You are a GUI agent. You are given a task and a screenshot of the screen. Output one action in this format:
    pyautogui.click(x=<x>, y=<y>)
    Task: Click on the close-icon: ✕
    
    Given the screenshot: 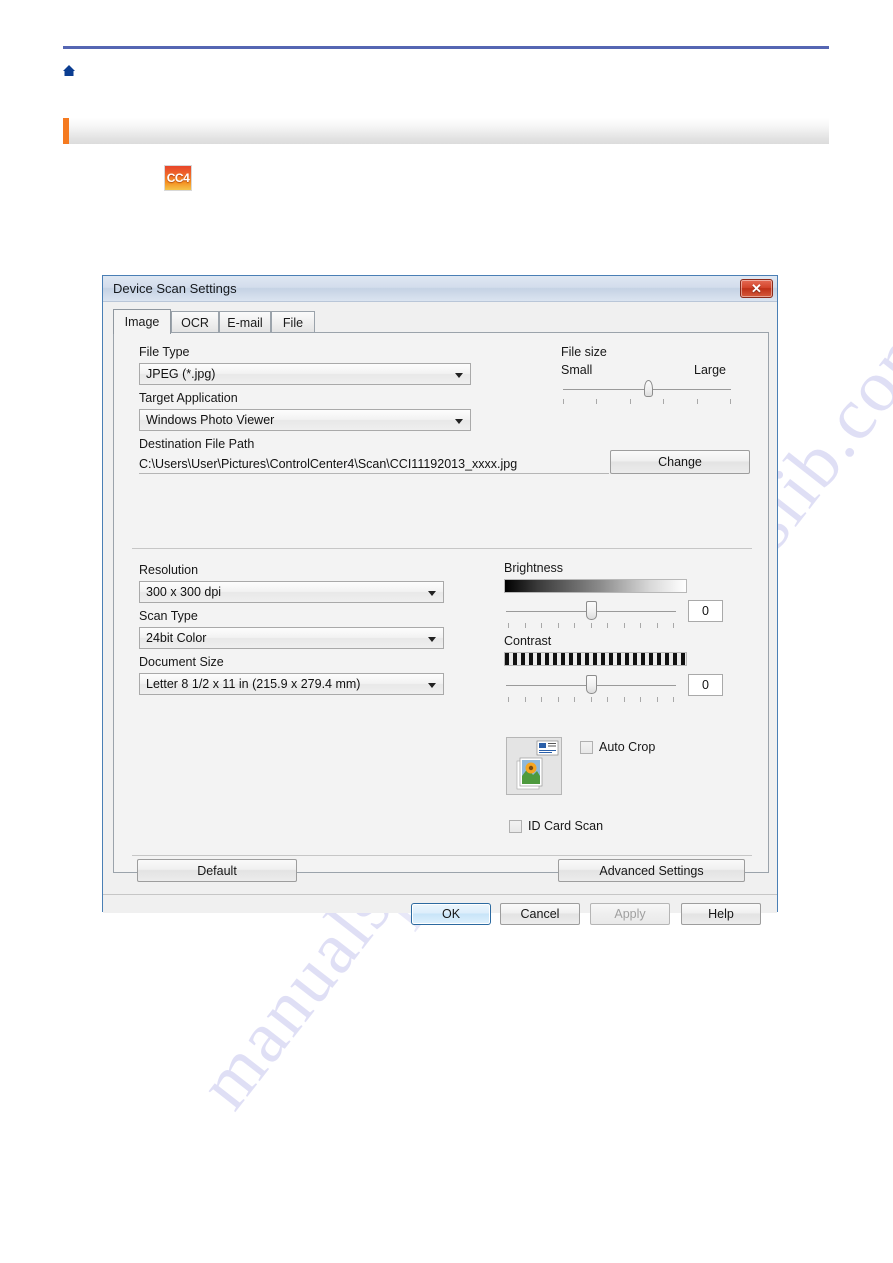 What is the action you would take?
    pyautogui.click(x=756, y=288)
    